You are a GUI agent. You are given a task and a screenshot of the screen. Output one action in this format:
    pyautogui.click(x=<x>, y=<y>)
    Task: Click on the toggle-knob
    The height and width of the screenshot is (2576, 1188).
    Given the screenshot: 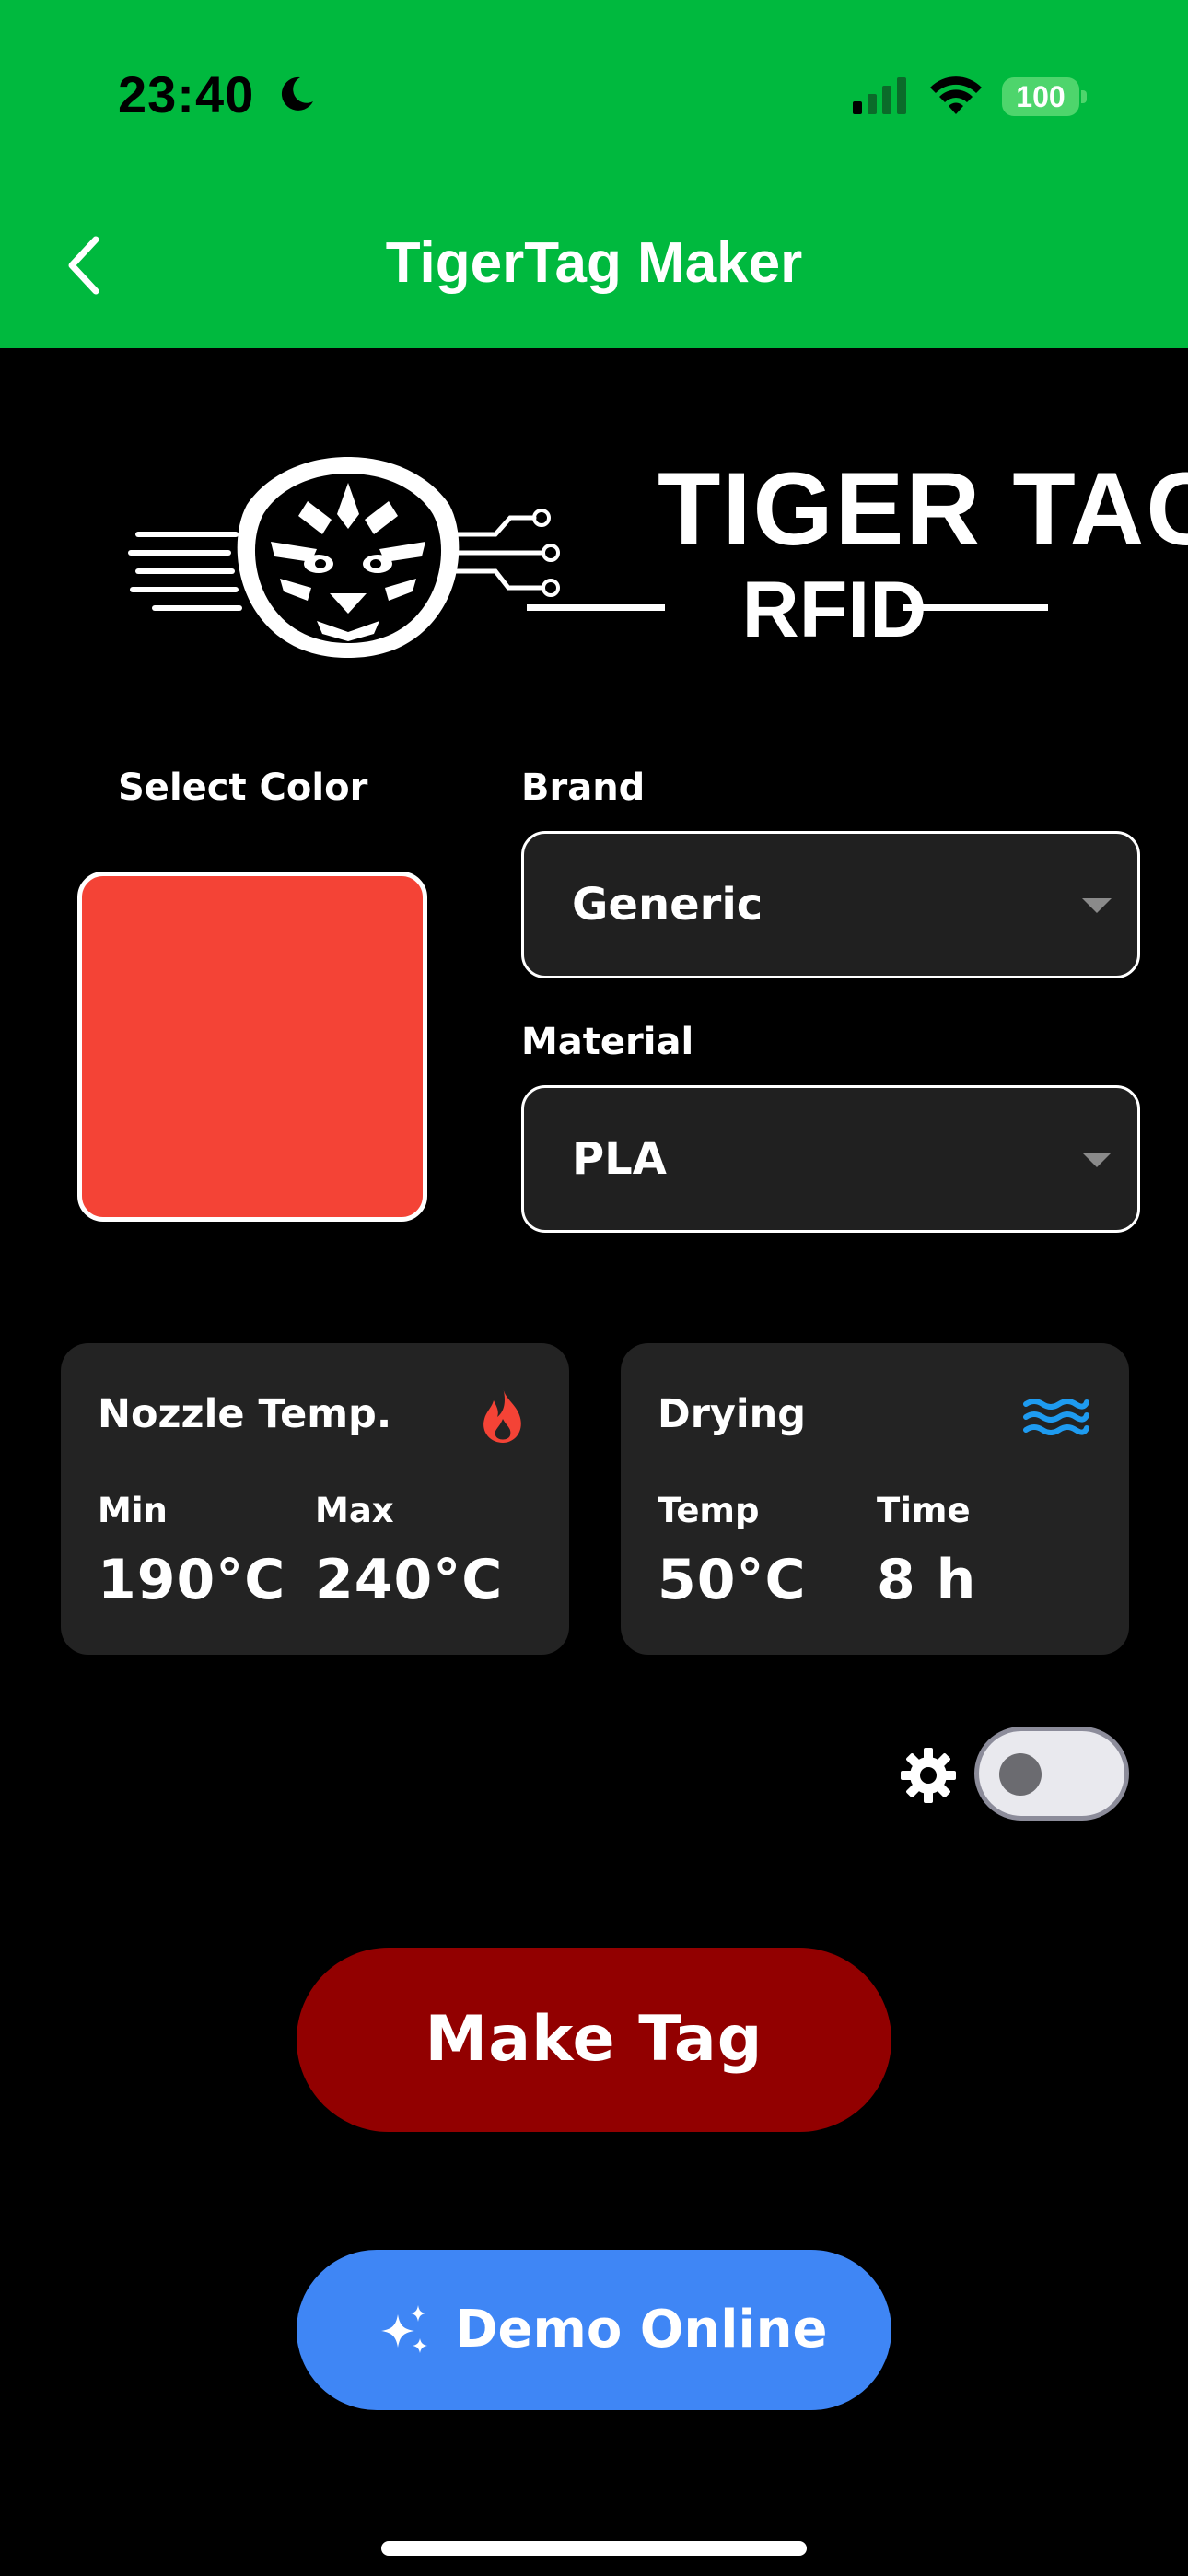 What is the action you would take?
    pyautogui.click(x=1020, y=1774)
    